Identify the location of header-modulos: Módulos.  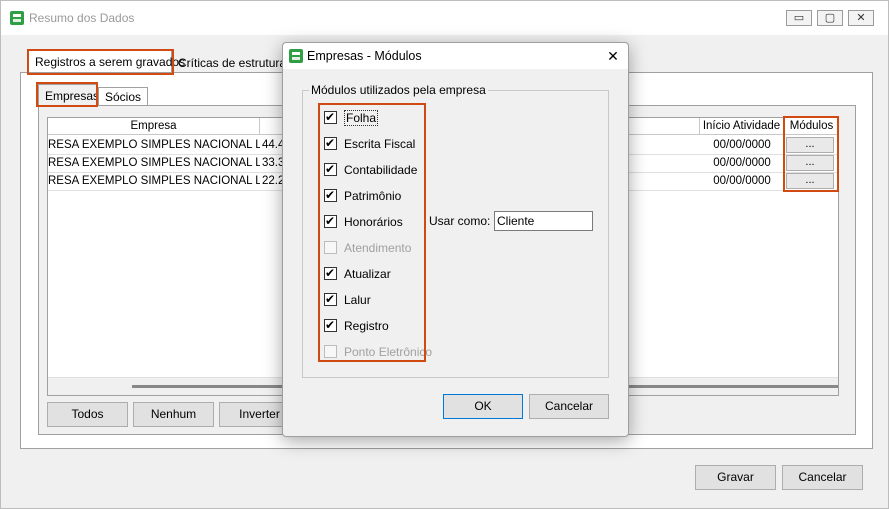
(811, 126).